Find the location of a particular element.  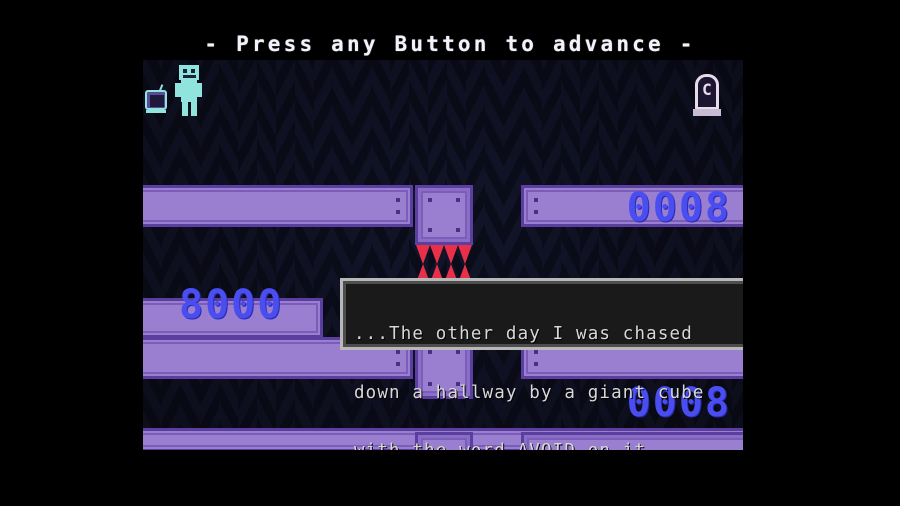

player-torso is located at coordinates (189, 91).